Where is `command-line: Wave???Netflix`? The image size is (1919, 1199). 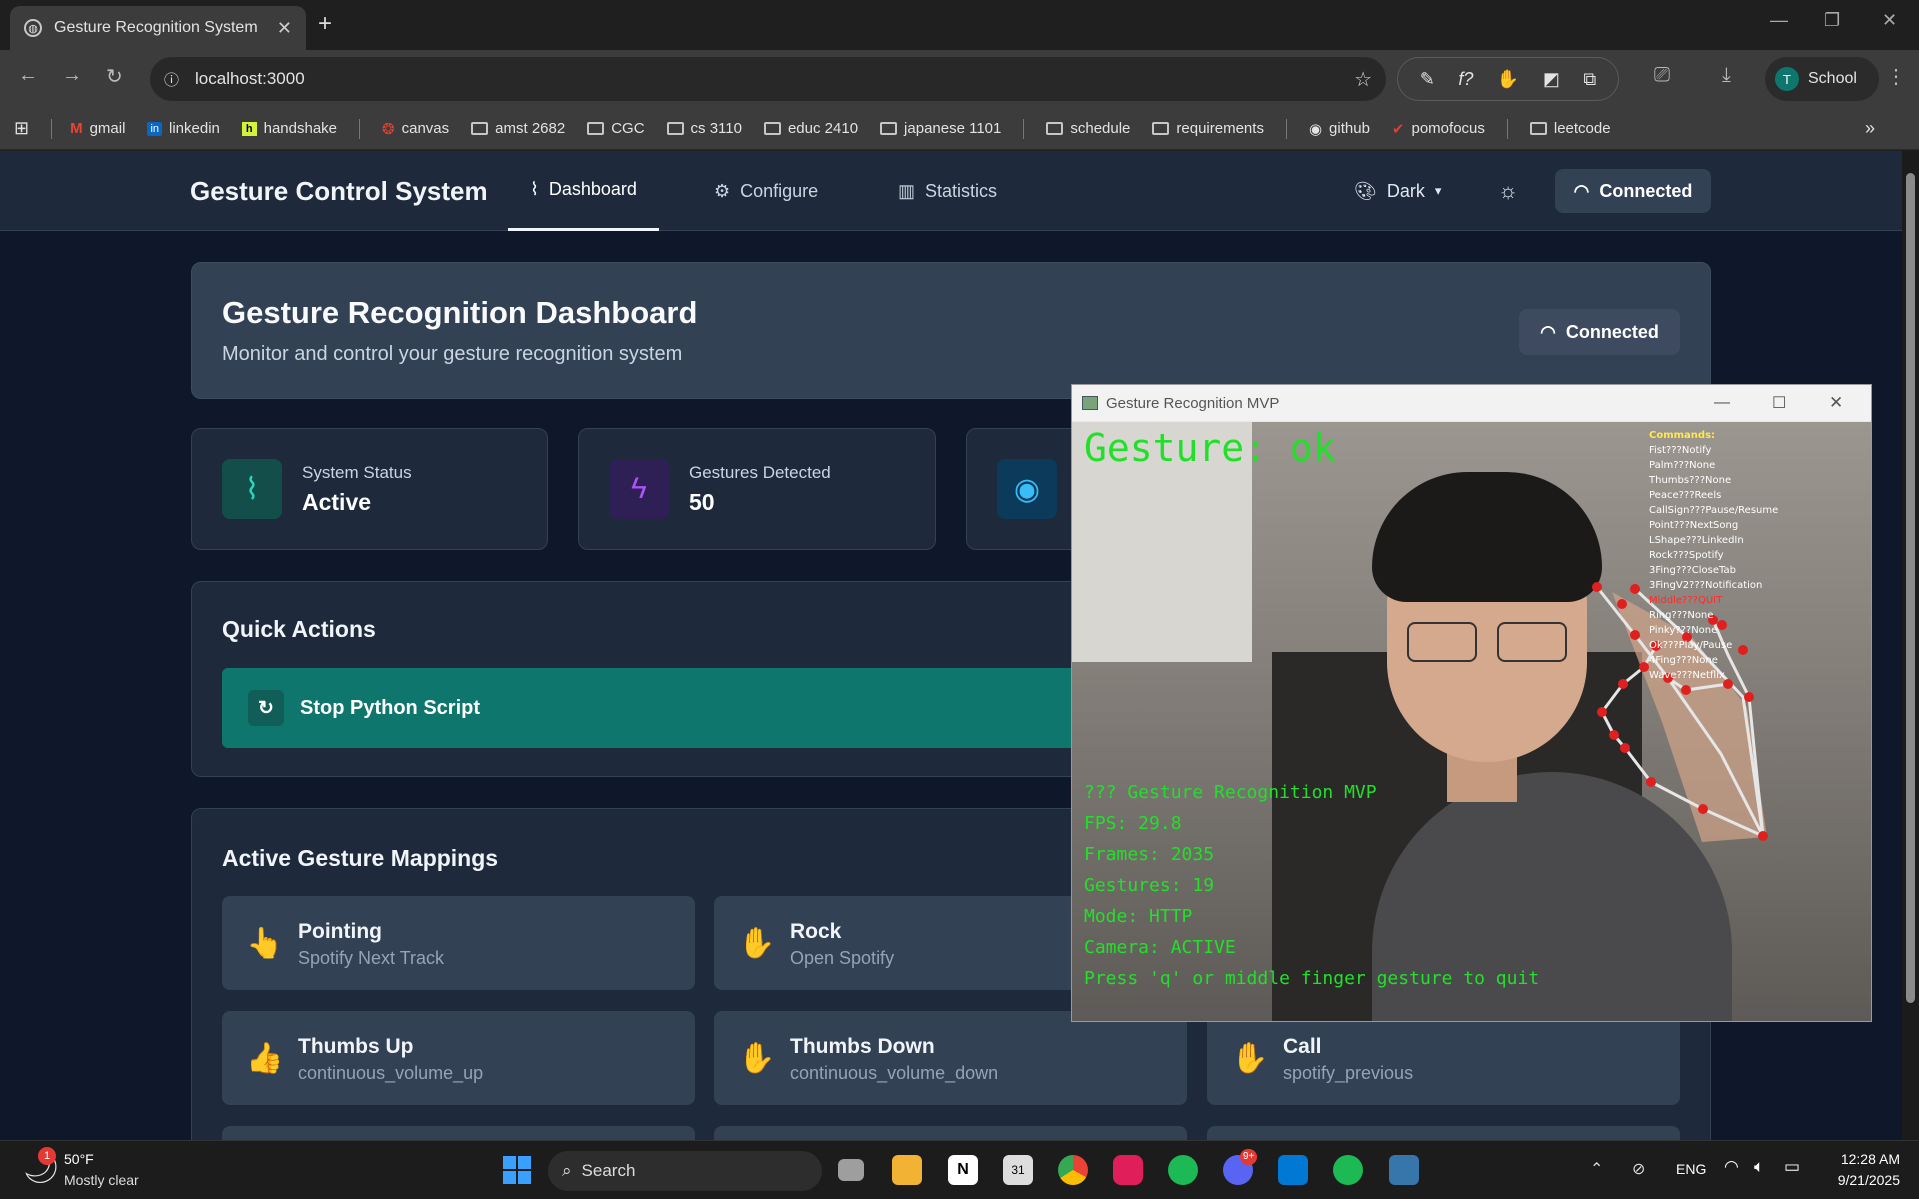
command-line: Wave???Netflix is located at coordinates (1687, 675).